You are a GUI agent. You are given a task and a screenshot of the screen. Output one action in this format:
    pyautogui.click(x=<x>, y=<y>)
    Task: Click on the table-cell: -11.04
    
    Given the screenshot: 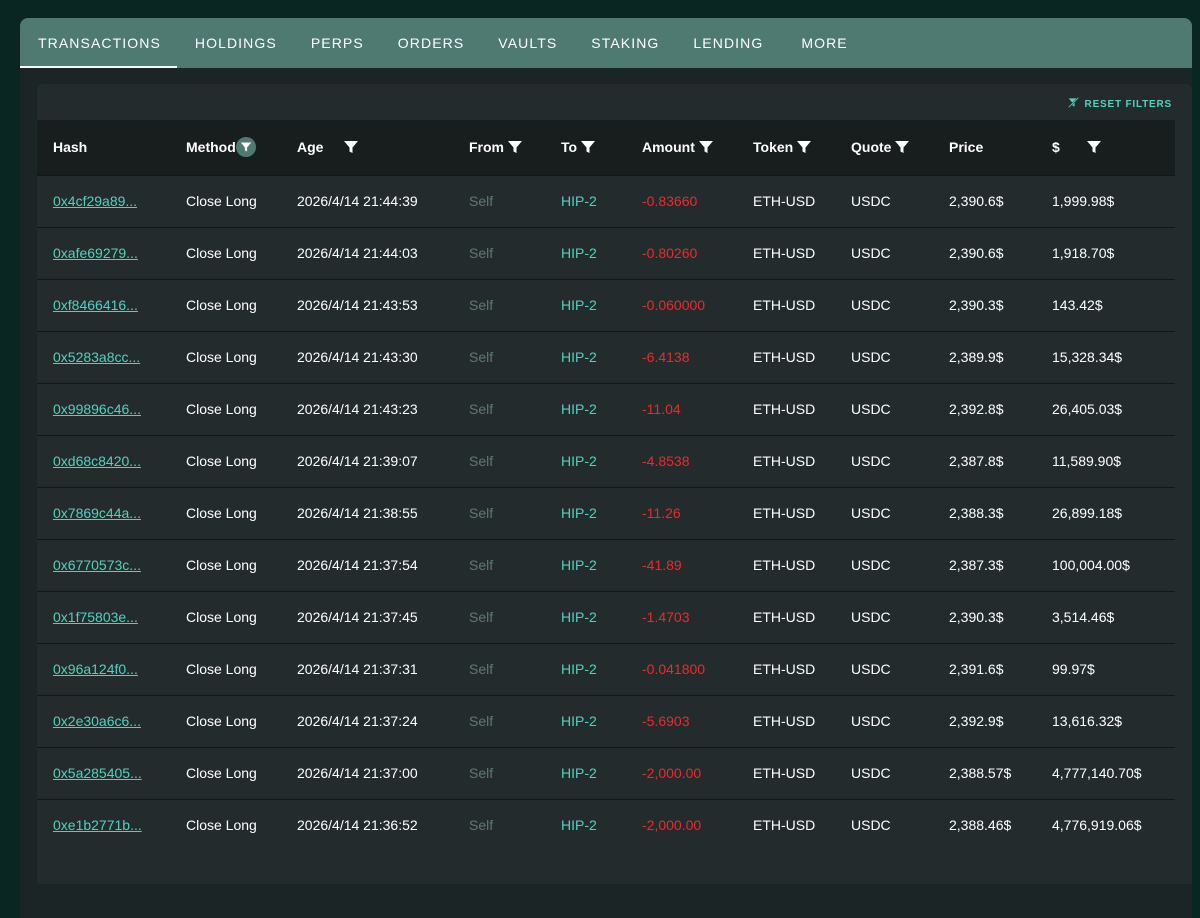 What is the action you would take?
    pyautogui.click(x=681, y=408)
    